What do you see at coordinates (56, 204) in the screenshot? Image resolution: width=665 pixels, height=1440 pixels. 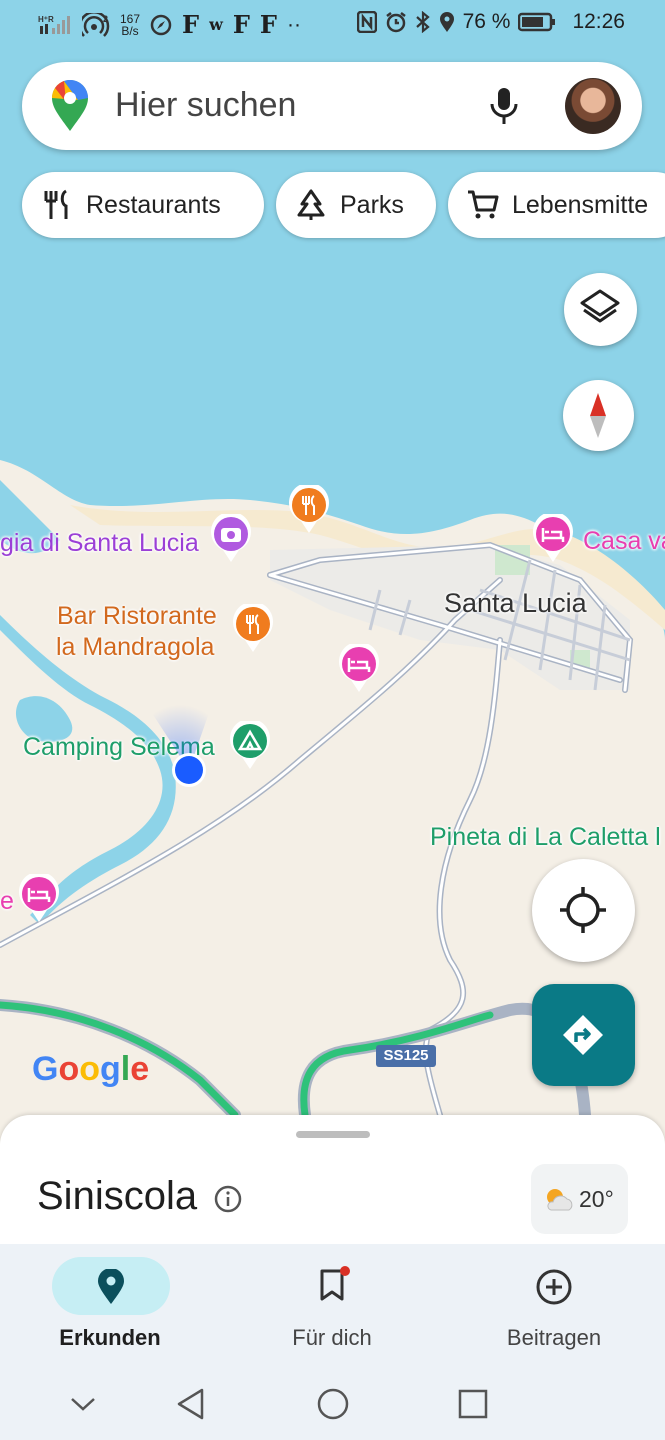 I see `fork-knife-icon` at bounding box center [56, 204].